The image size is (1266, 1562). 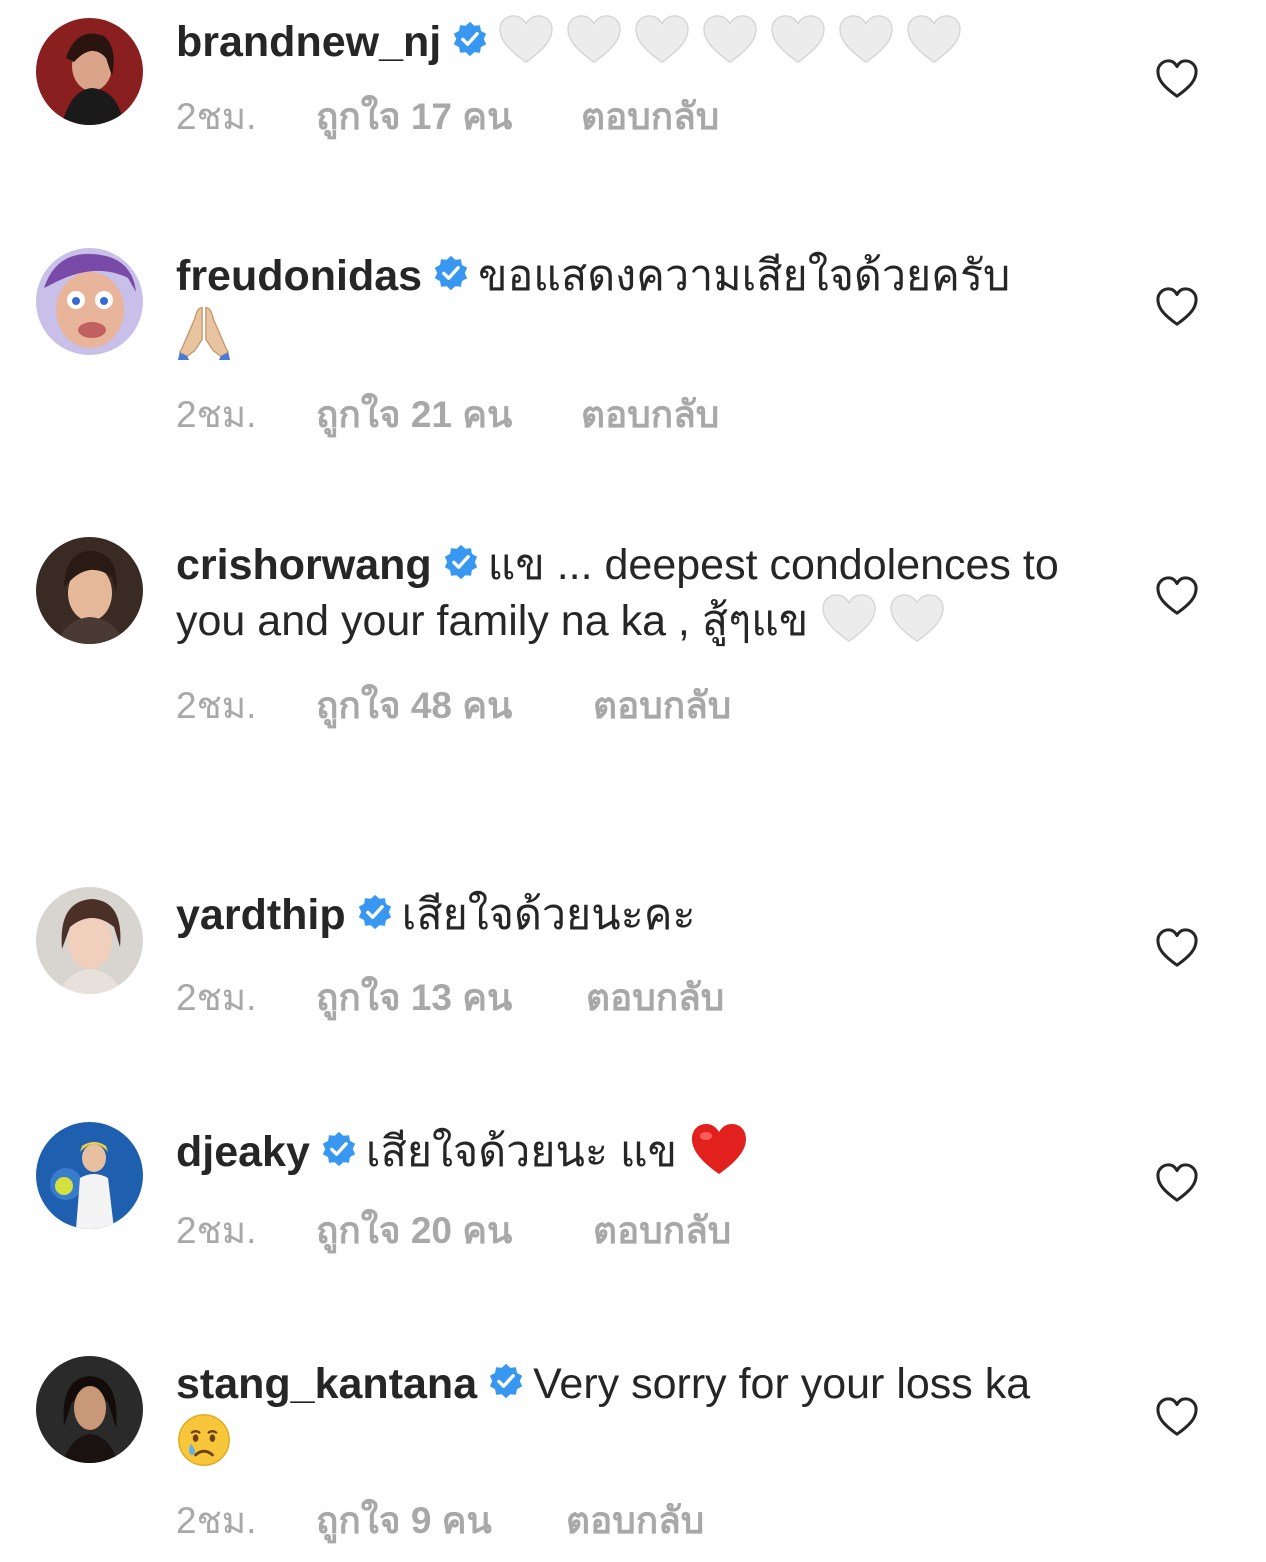 I want to click on username: brandnew_nj, so click(x=308, y=42).